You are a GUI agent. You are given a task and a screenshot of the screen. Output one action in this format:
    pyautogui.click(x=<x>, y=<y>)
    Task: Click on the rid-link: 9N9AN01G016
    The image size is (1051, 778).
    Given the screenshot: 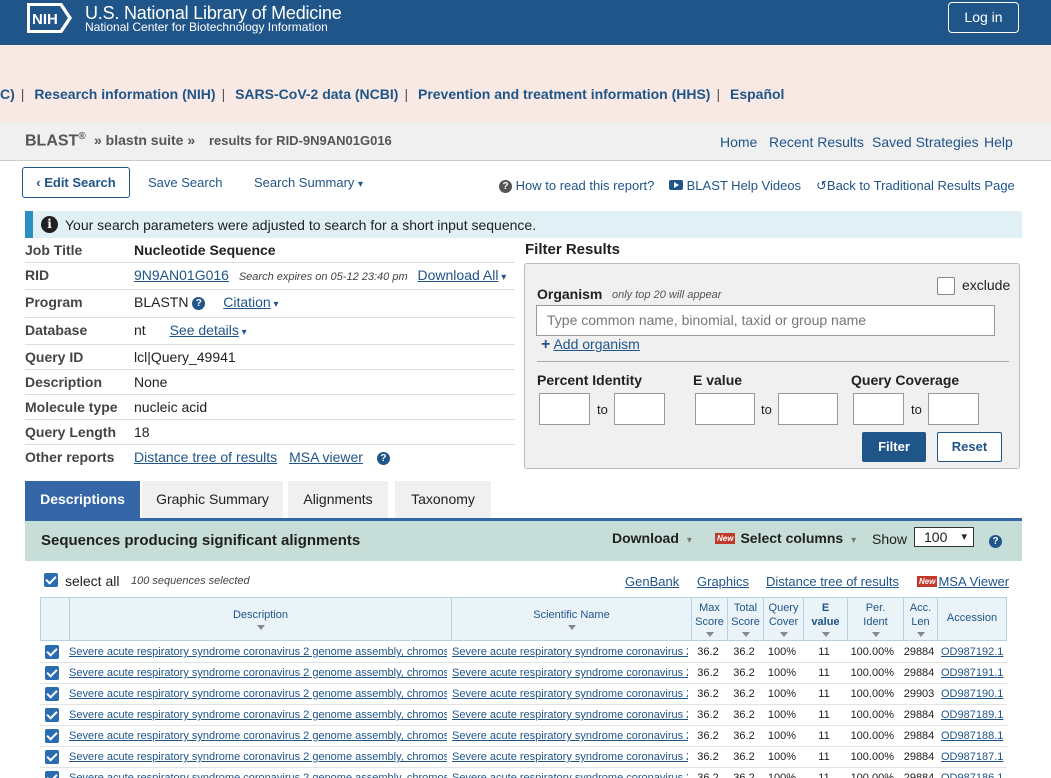 What is the action you would take?
    pyautogui.click(x=181, y=275)
    